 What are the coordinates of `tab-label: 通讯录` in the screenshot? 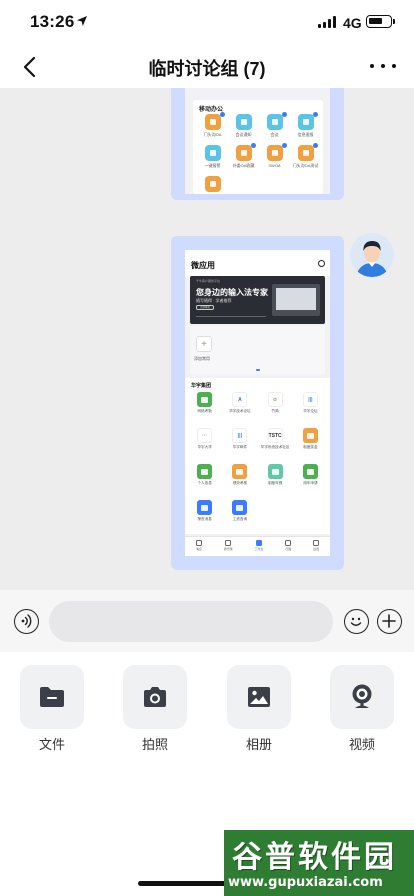 It's located at (228, 549).